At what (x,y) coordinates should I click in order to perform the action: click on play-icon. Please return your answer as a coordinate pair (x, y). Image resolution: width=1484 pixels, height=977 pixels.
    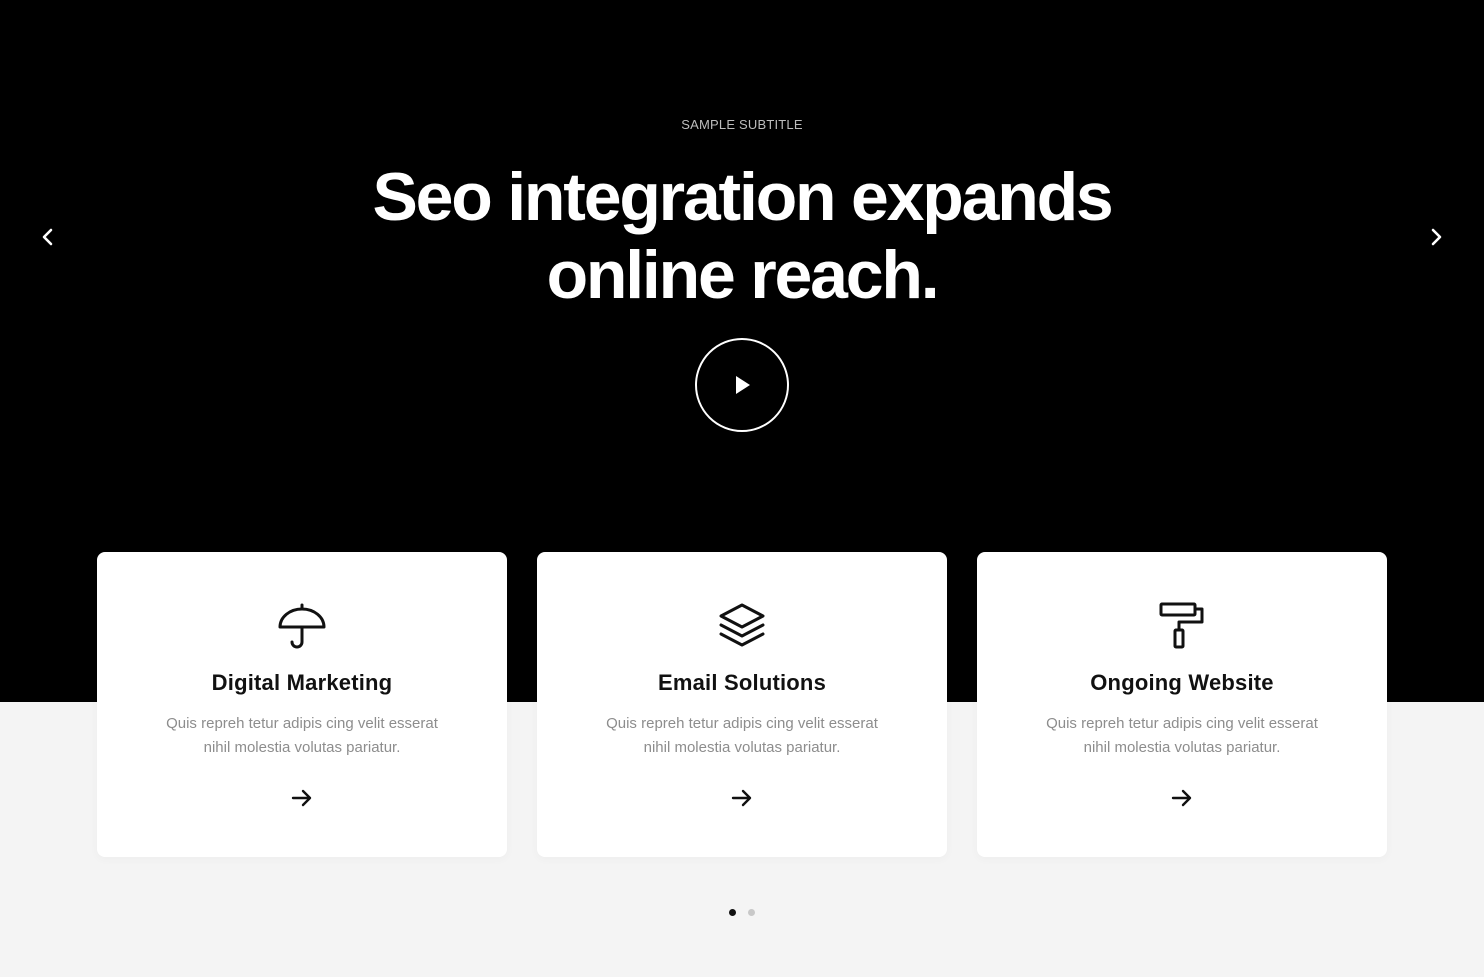
    Looking at the image, I should click on (743, 385).